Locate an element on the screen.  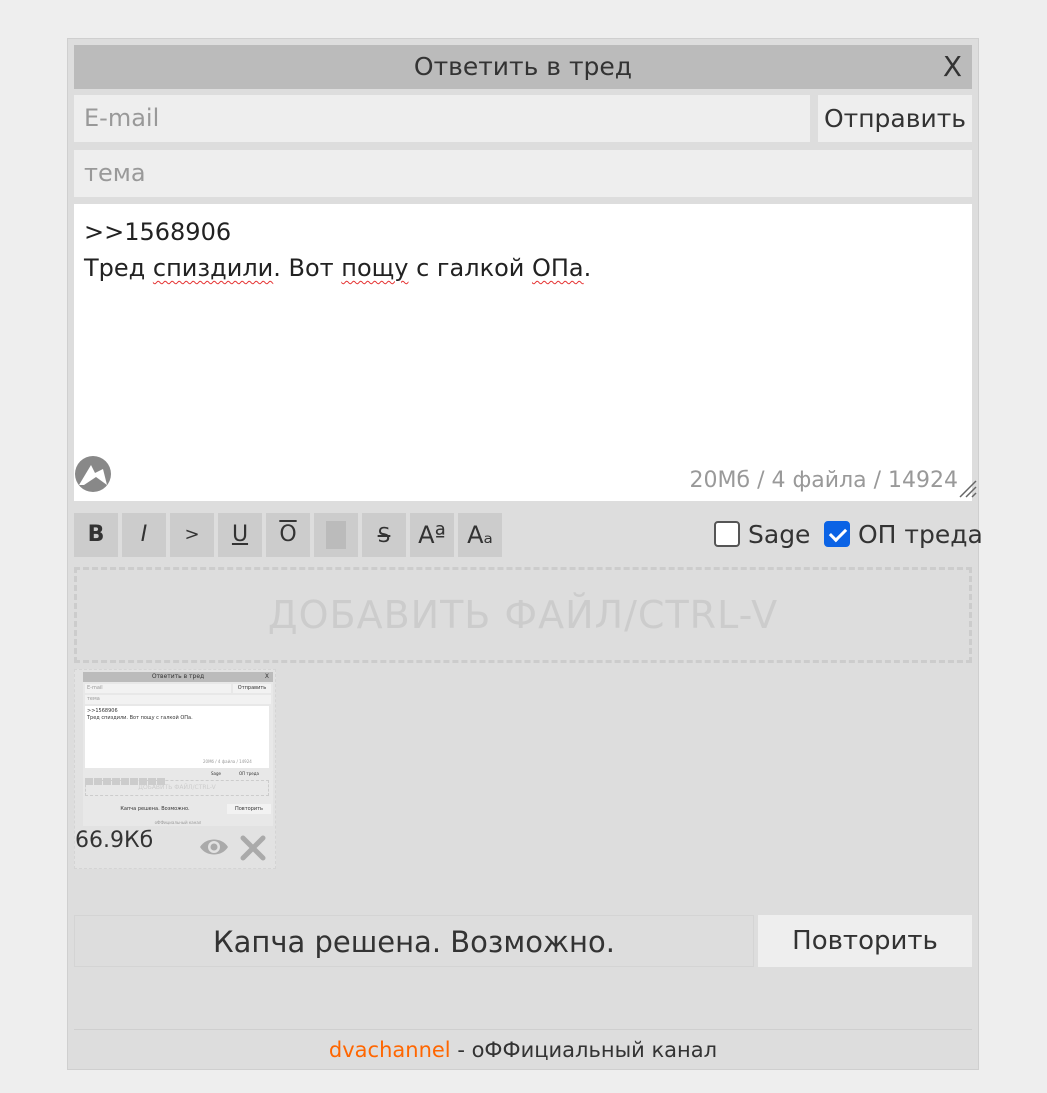
retry-button: Повторить is located at coordinates (865, 941).